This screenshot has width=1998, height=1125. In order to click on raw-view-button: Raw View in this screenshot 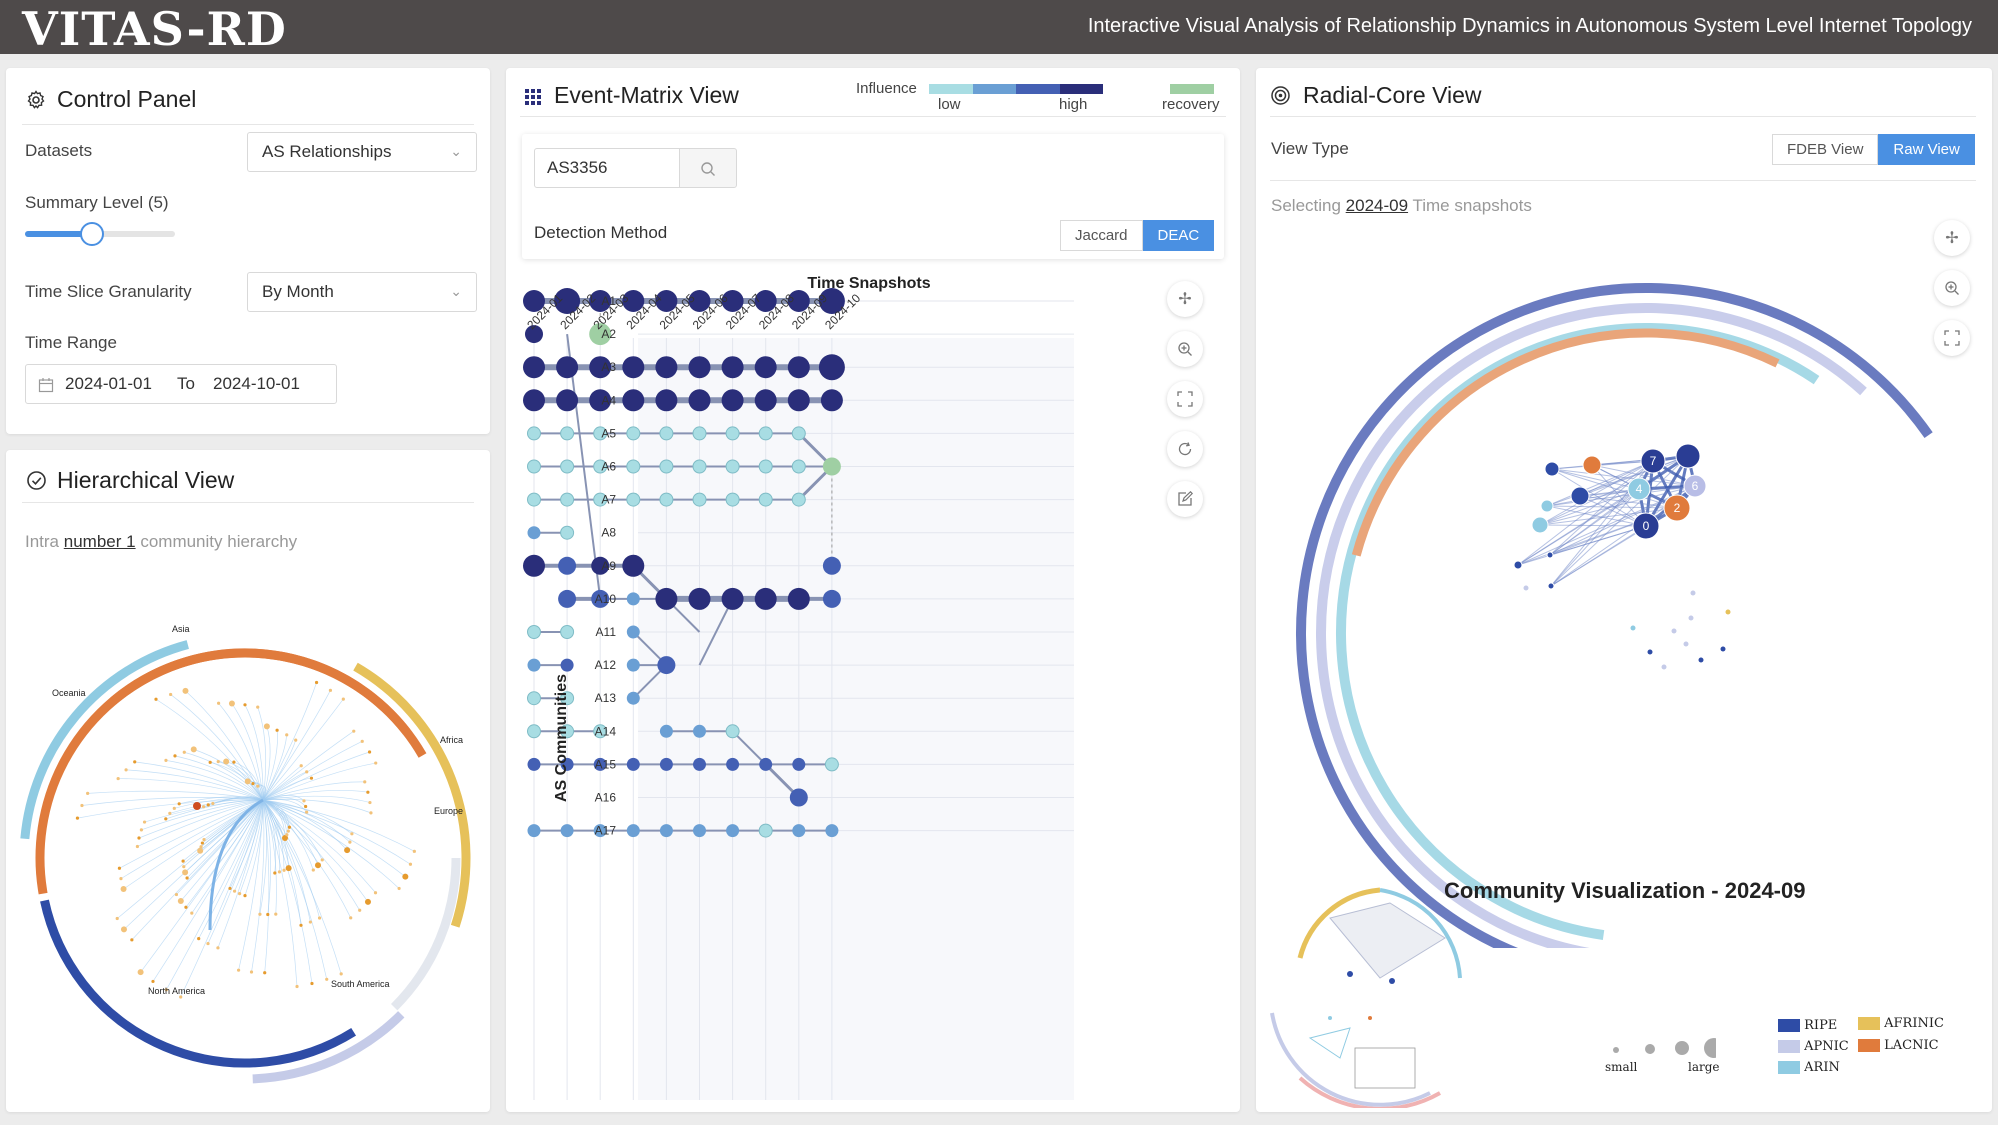, I will do `click(1926, 149)`.